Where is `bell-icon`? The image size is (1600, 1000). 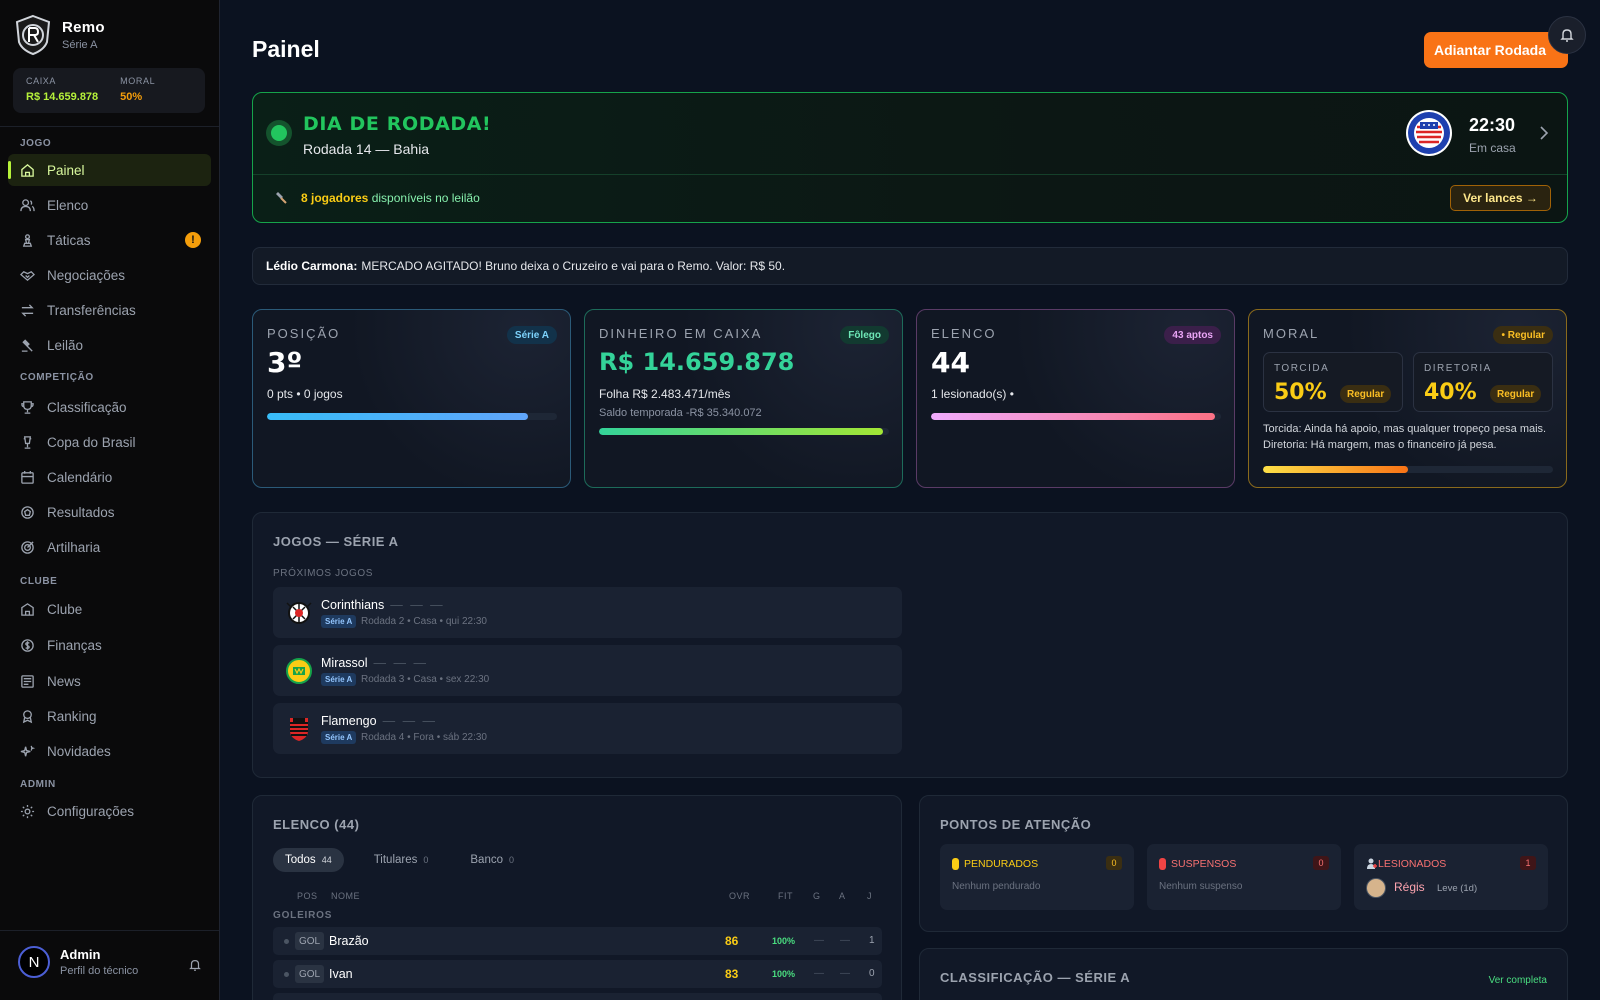 bell-icon is located at coordinates (195, 965).